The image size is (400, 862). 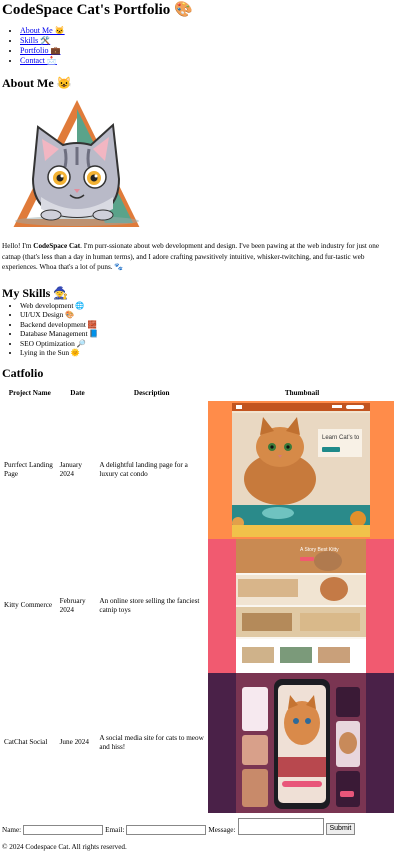 I want to click on project-thumbnail-cell: Learn Cat’s to, so click(x=302, y=469).